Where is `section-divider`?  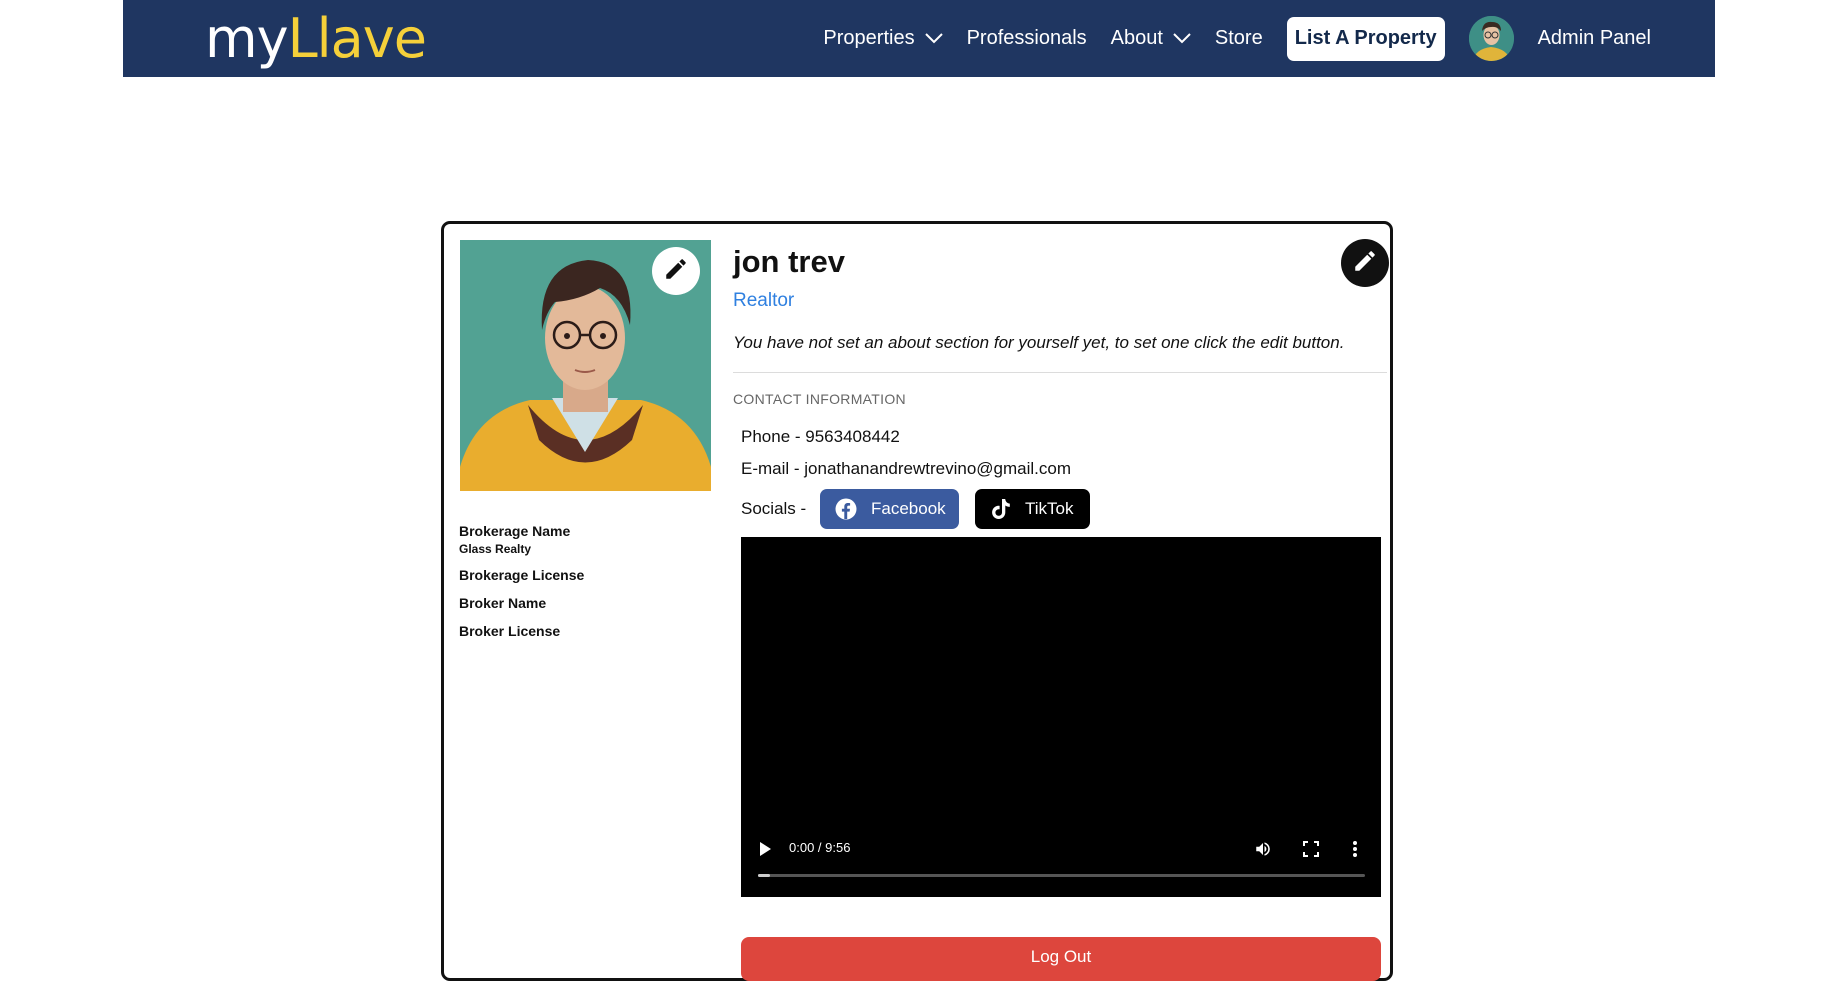
section-divider is located at coordinates (1060, 372).